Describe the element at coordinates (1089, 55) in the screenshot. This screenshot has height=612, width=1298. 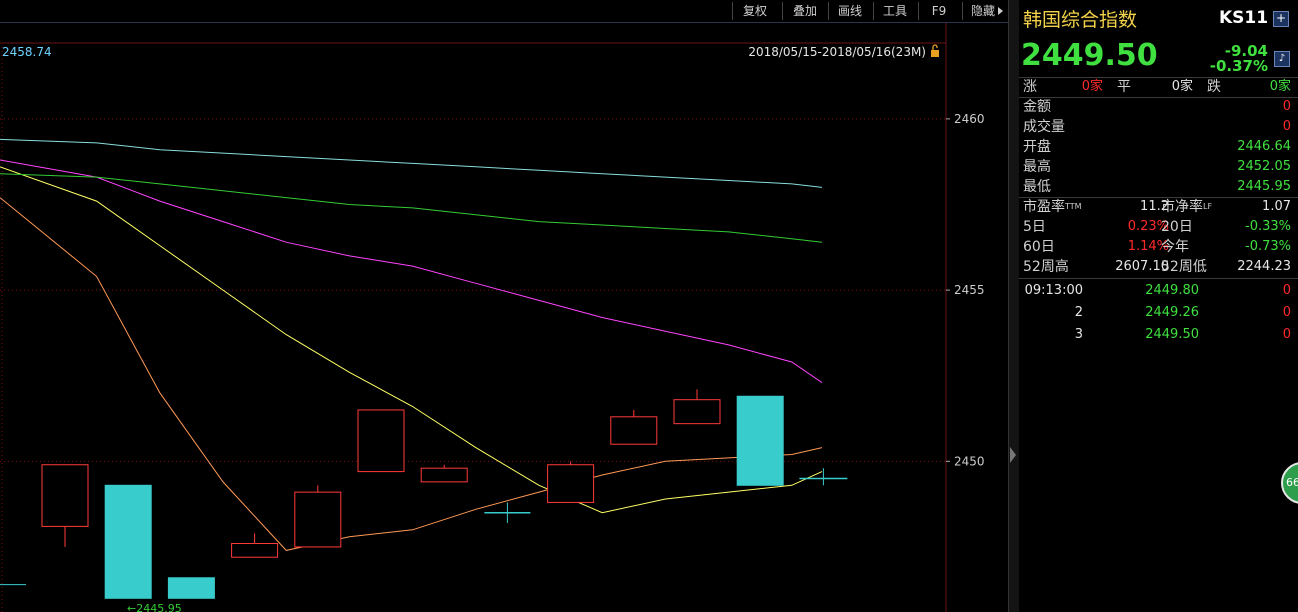
I see `last-price: 2449.50` at that location.